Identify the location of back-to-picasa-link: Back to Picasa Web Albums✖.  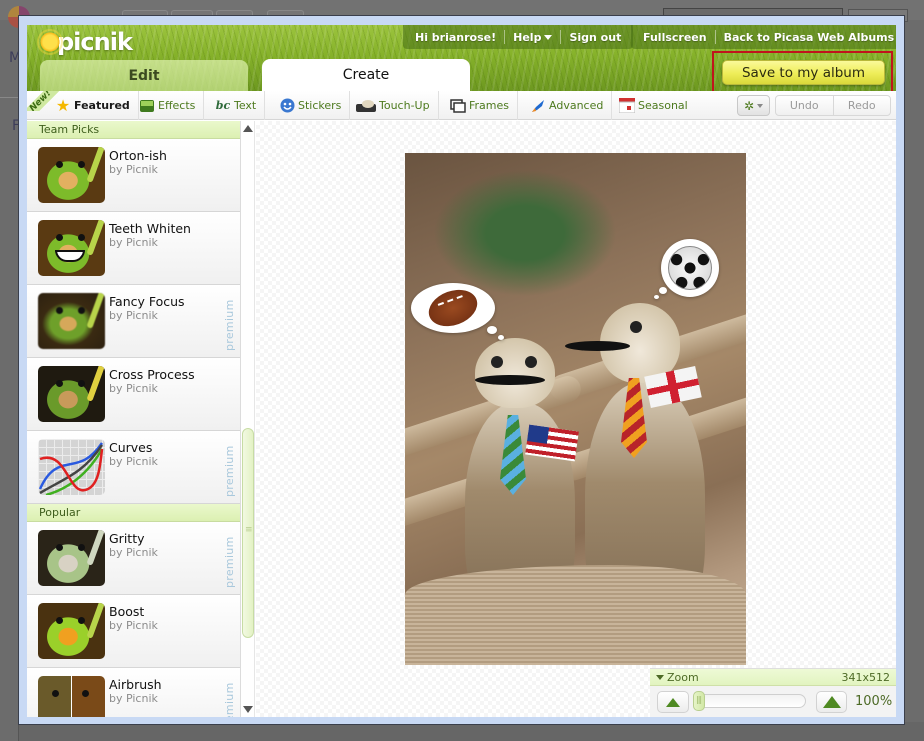
(806, 37).